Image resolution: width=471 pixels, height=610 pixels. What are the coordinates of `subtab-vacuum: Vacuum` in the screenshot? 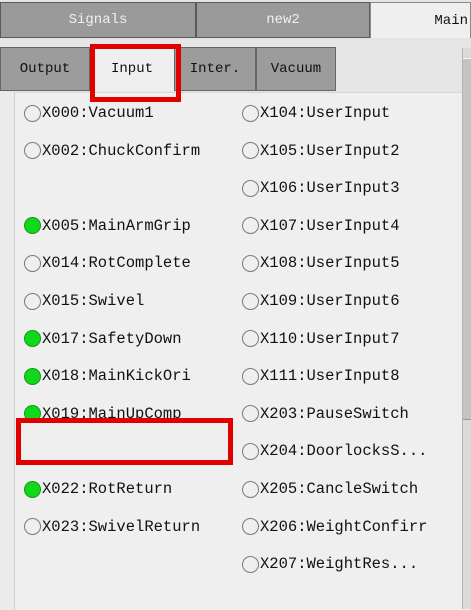 It's located at (296, 69).